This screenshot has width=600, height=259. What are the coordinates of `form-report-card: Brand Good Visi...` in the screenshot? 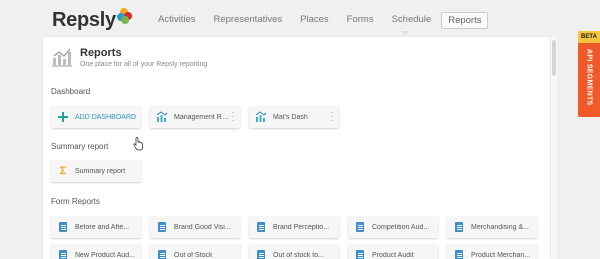 It's located at (195, 227).